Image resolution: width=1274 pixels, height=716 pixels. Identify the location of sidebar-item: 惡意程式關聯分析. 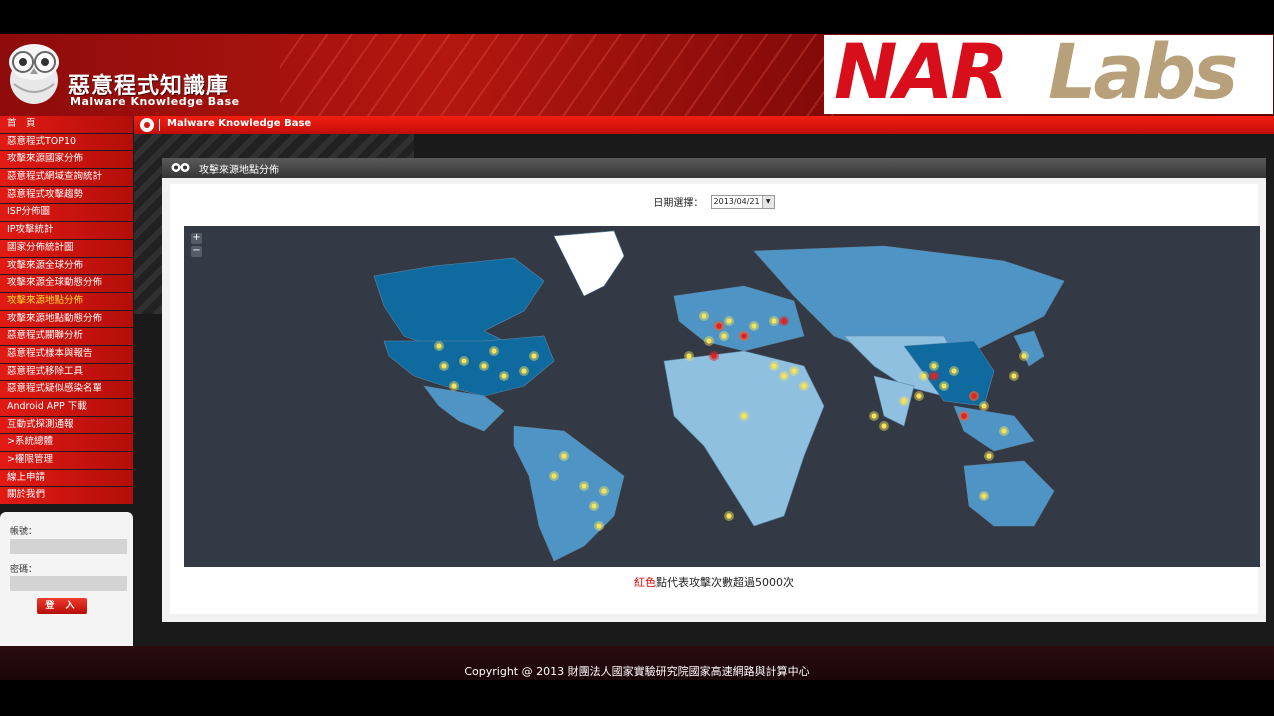
(66, 336).